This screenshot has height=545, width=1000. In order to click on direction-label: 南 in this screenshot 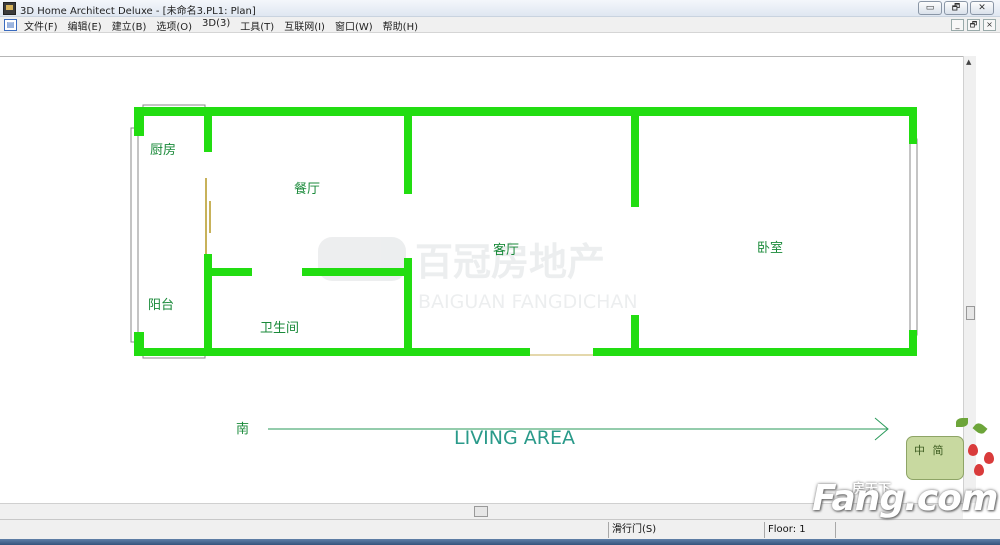, I will do `click(242, 429)`.